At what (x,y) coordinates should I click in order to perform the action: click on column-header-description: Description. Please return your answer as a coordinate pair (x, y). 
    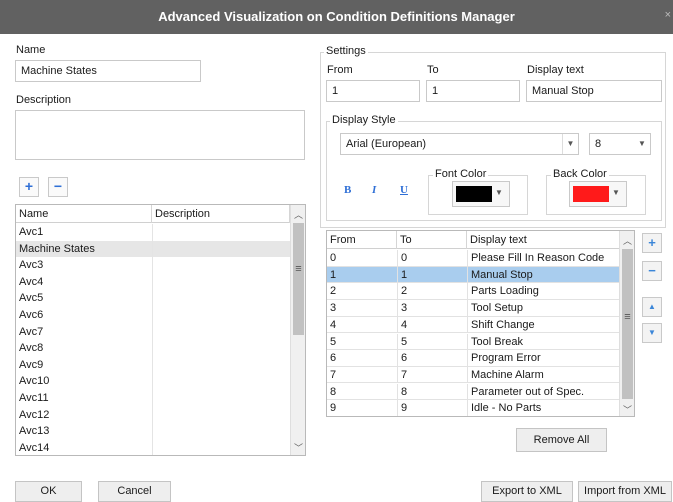
    Looking at the image, I should click on (221, 214).